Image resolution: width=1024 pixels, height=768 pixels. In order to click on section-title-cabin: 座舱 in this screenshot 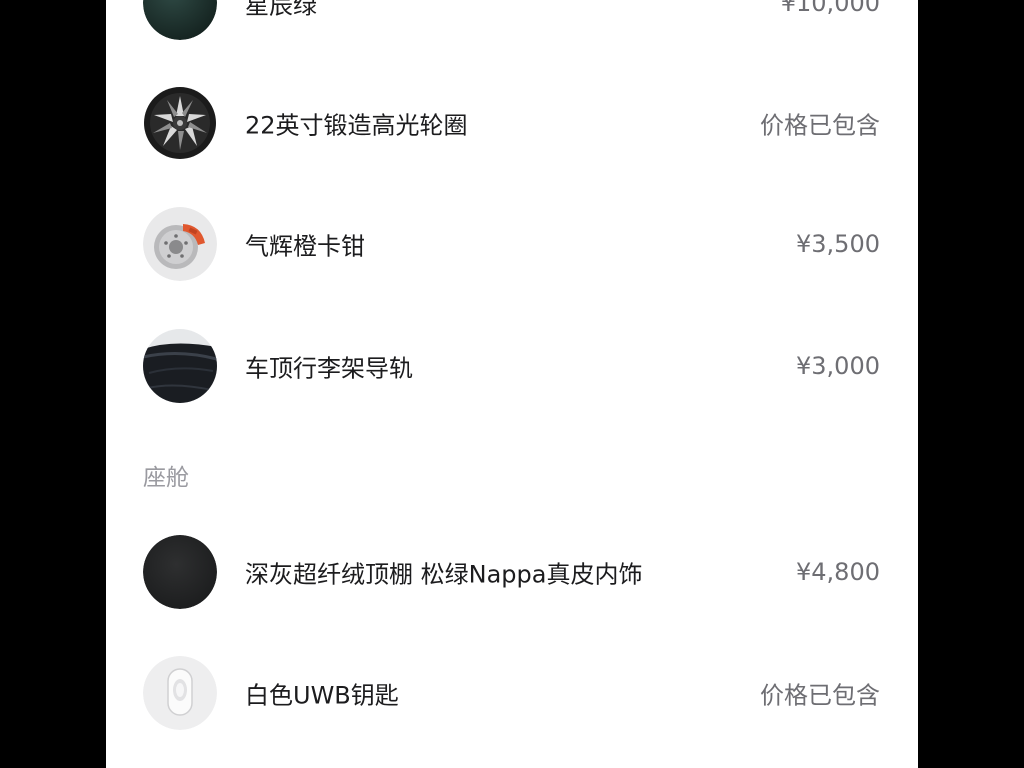, I will do `click(166, 478)`.